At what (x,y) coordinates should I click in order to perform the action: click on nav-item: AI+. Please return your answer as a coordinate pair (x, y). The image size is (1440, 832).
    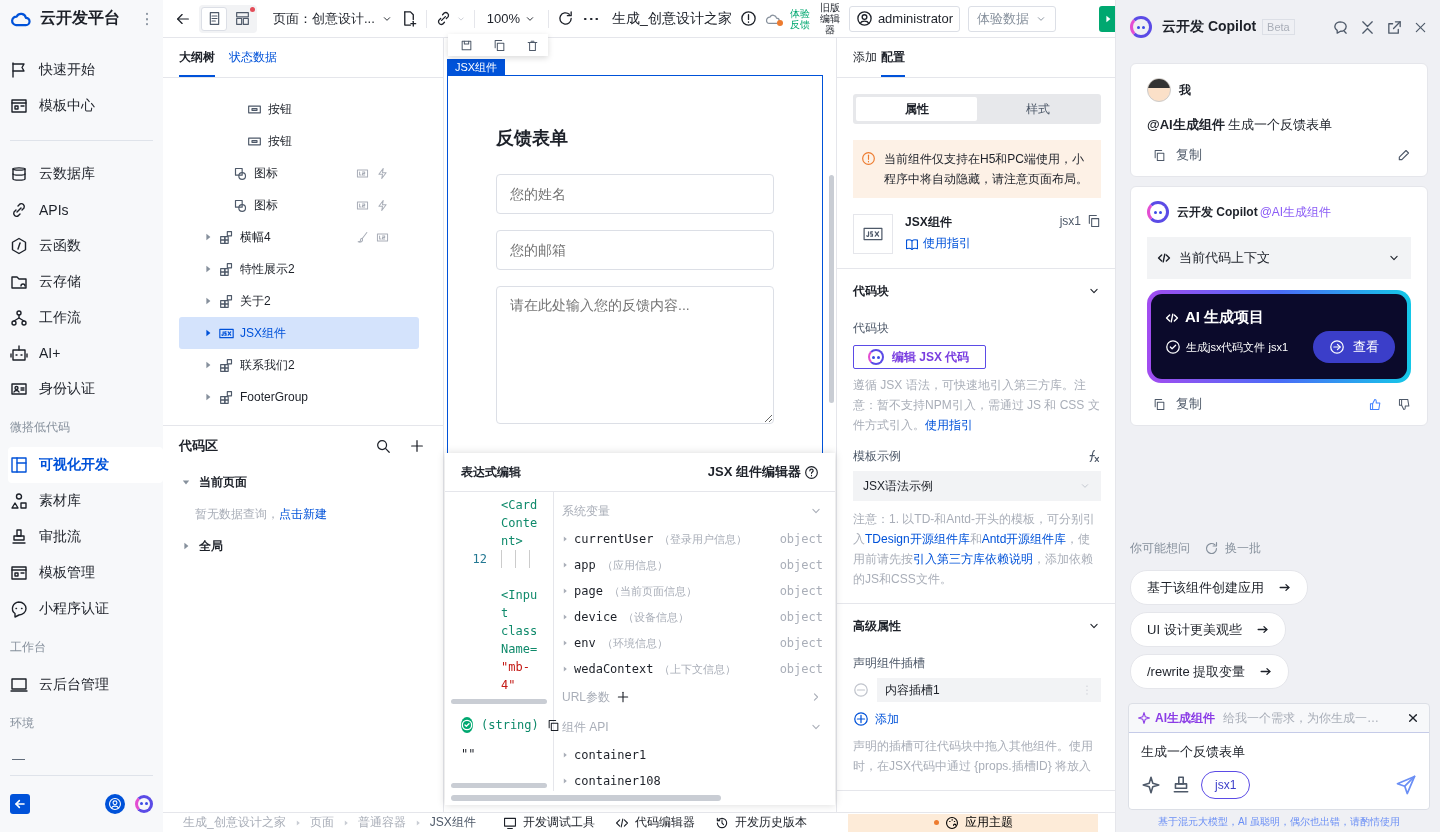
    Looking at the image, I should click on (85, 353).